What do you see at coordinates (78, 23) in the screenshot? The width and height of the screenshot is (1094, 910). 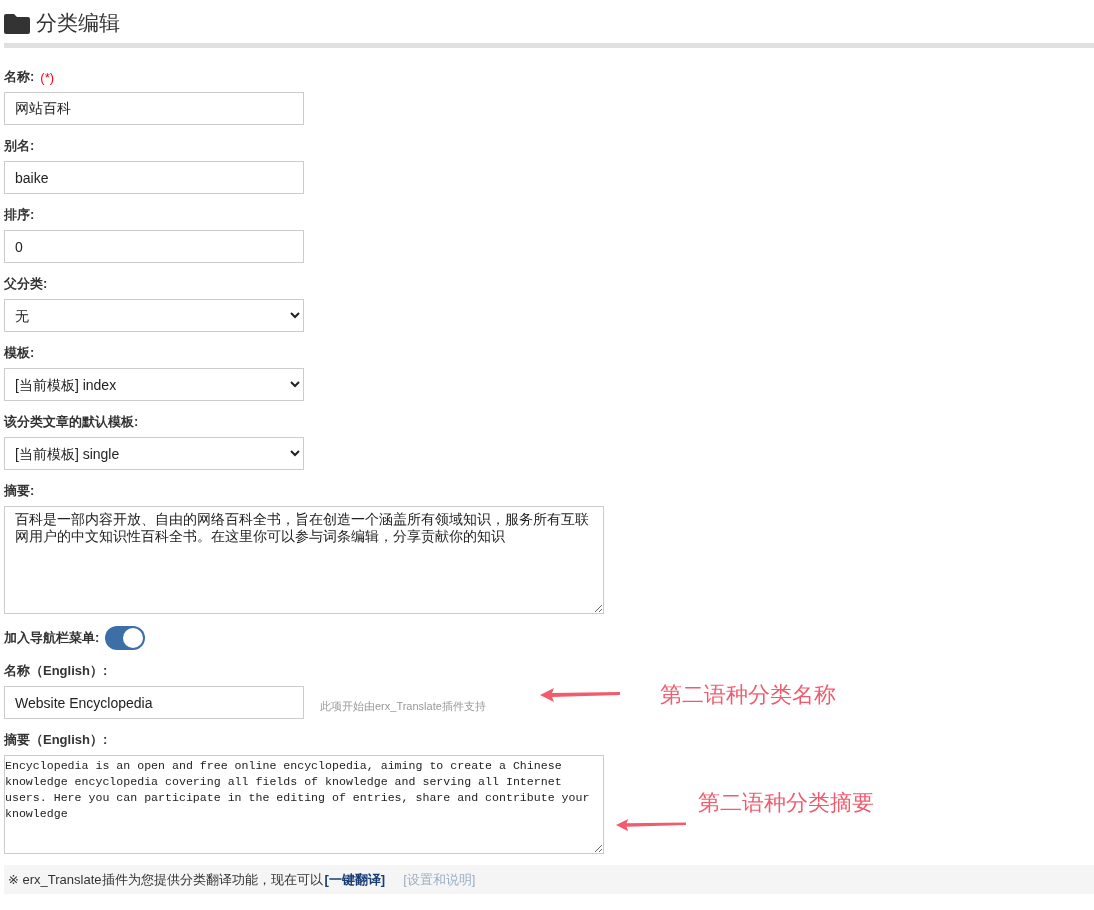 I see `page-title: 分类编辑` at bounding box center [78, 23].